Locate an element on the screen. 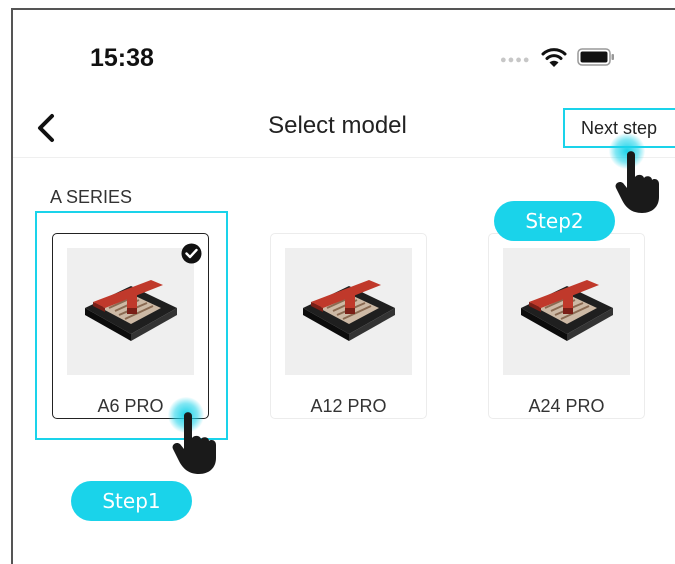 The width and height of the screenshot is (675, 564). model-card-a6-pro: A6 PRO is located at coordinates (130, 326).